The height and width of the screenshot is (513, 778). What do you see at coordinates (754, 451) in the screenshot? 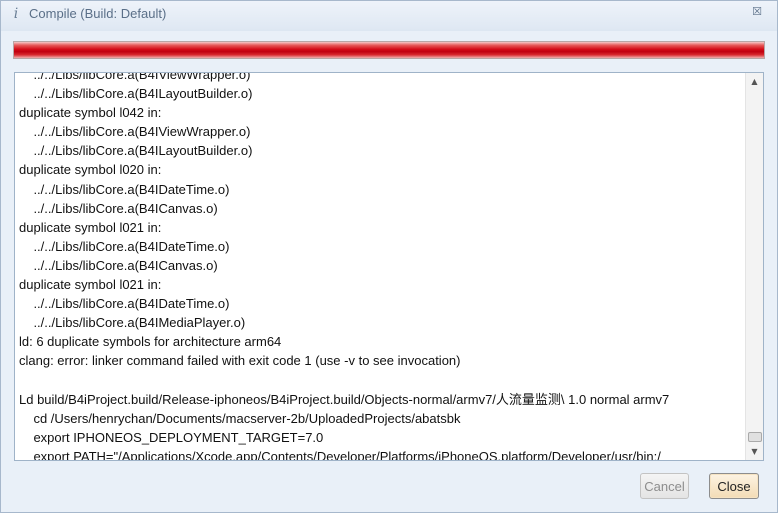
I see `scroll-down-icon: ▼` at bounding box center [754, 451].